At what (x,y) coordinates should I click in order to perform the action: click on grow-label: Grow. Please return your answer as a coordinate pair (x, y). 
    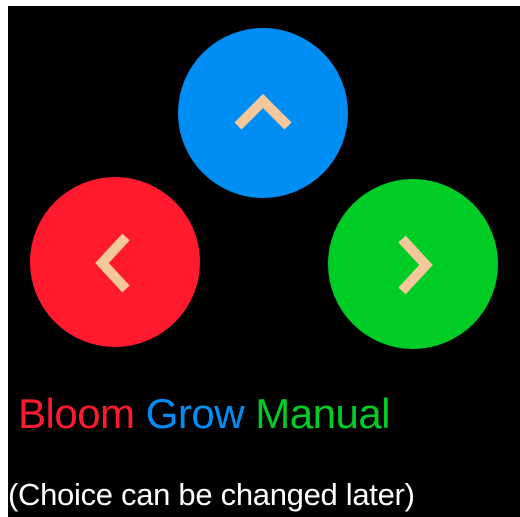
    Looking at the image, I should click on (195, 413).